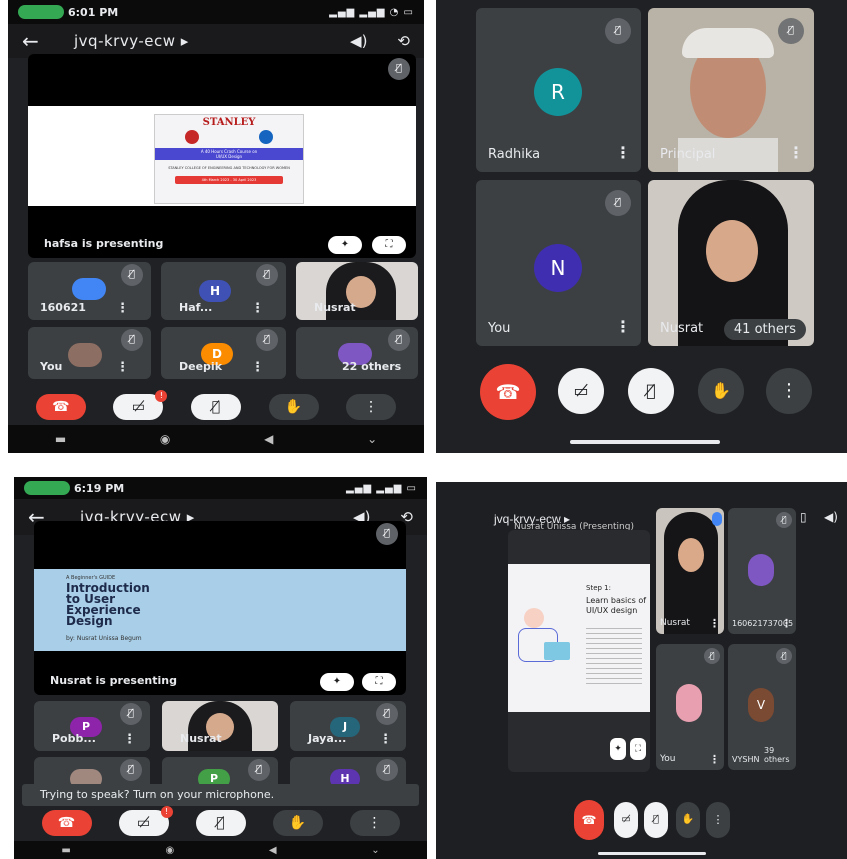  What do you see at coordinates (731, 90) in the screenshot?
I see `participant-video-tile: 🎙̸ Principal ⋮` at bounding box center [731, 90].